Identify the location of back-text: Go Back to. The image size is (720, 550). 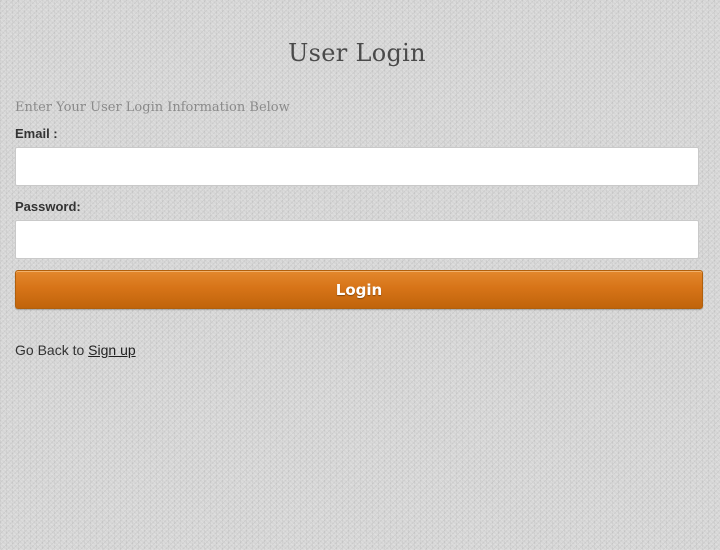
(50, 350).